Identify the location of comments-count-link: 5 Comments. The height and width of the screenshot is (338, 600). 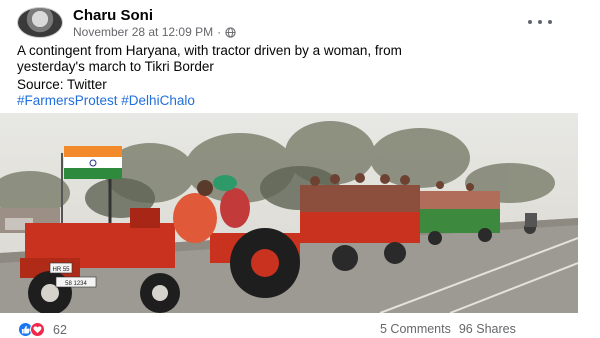
(415, 329).